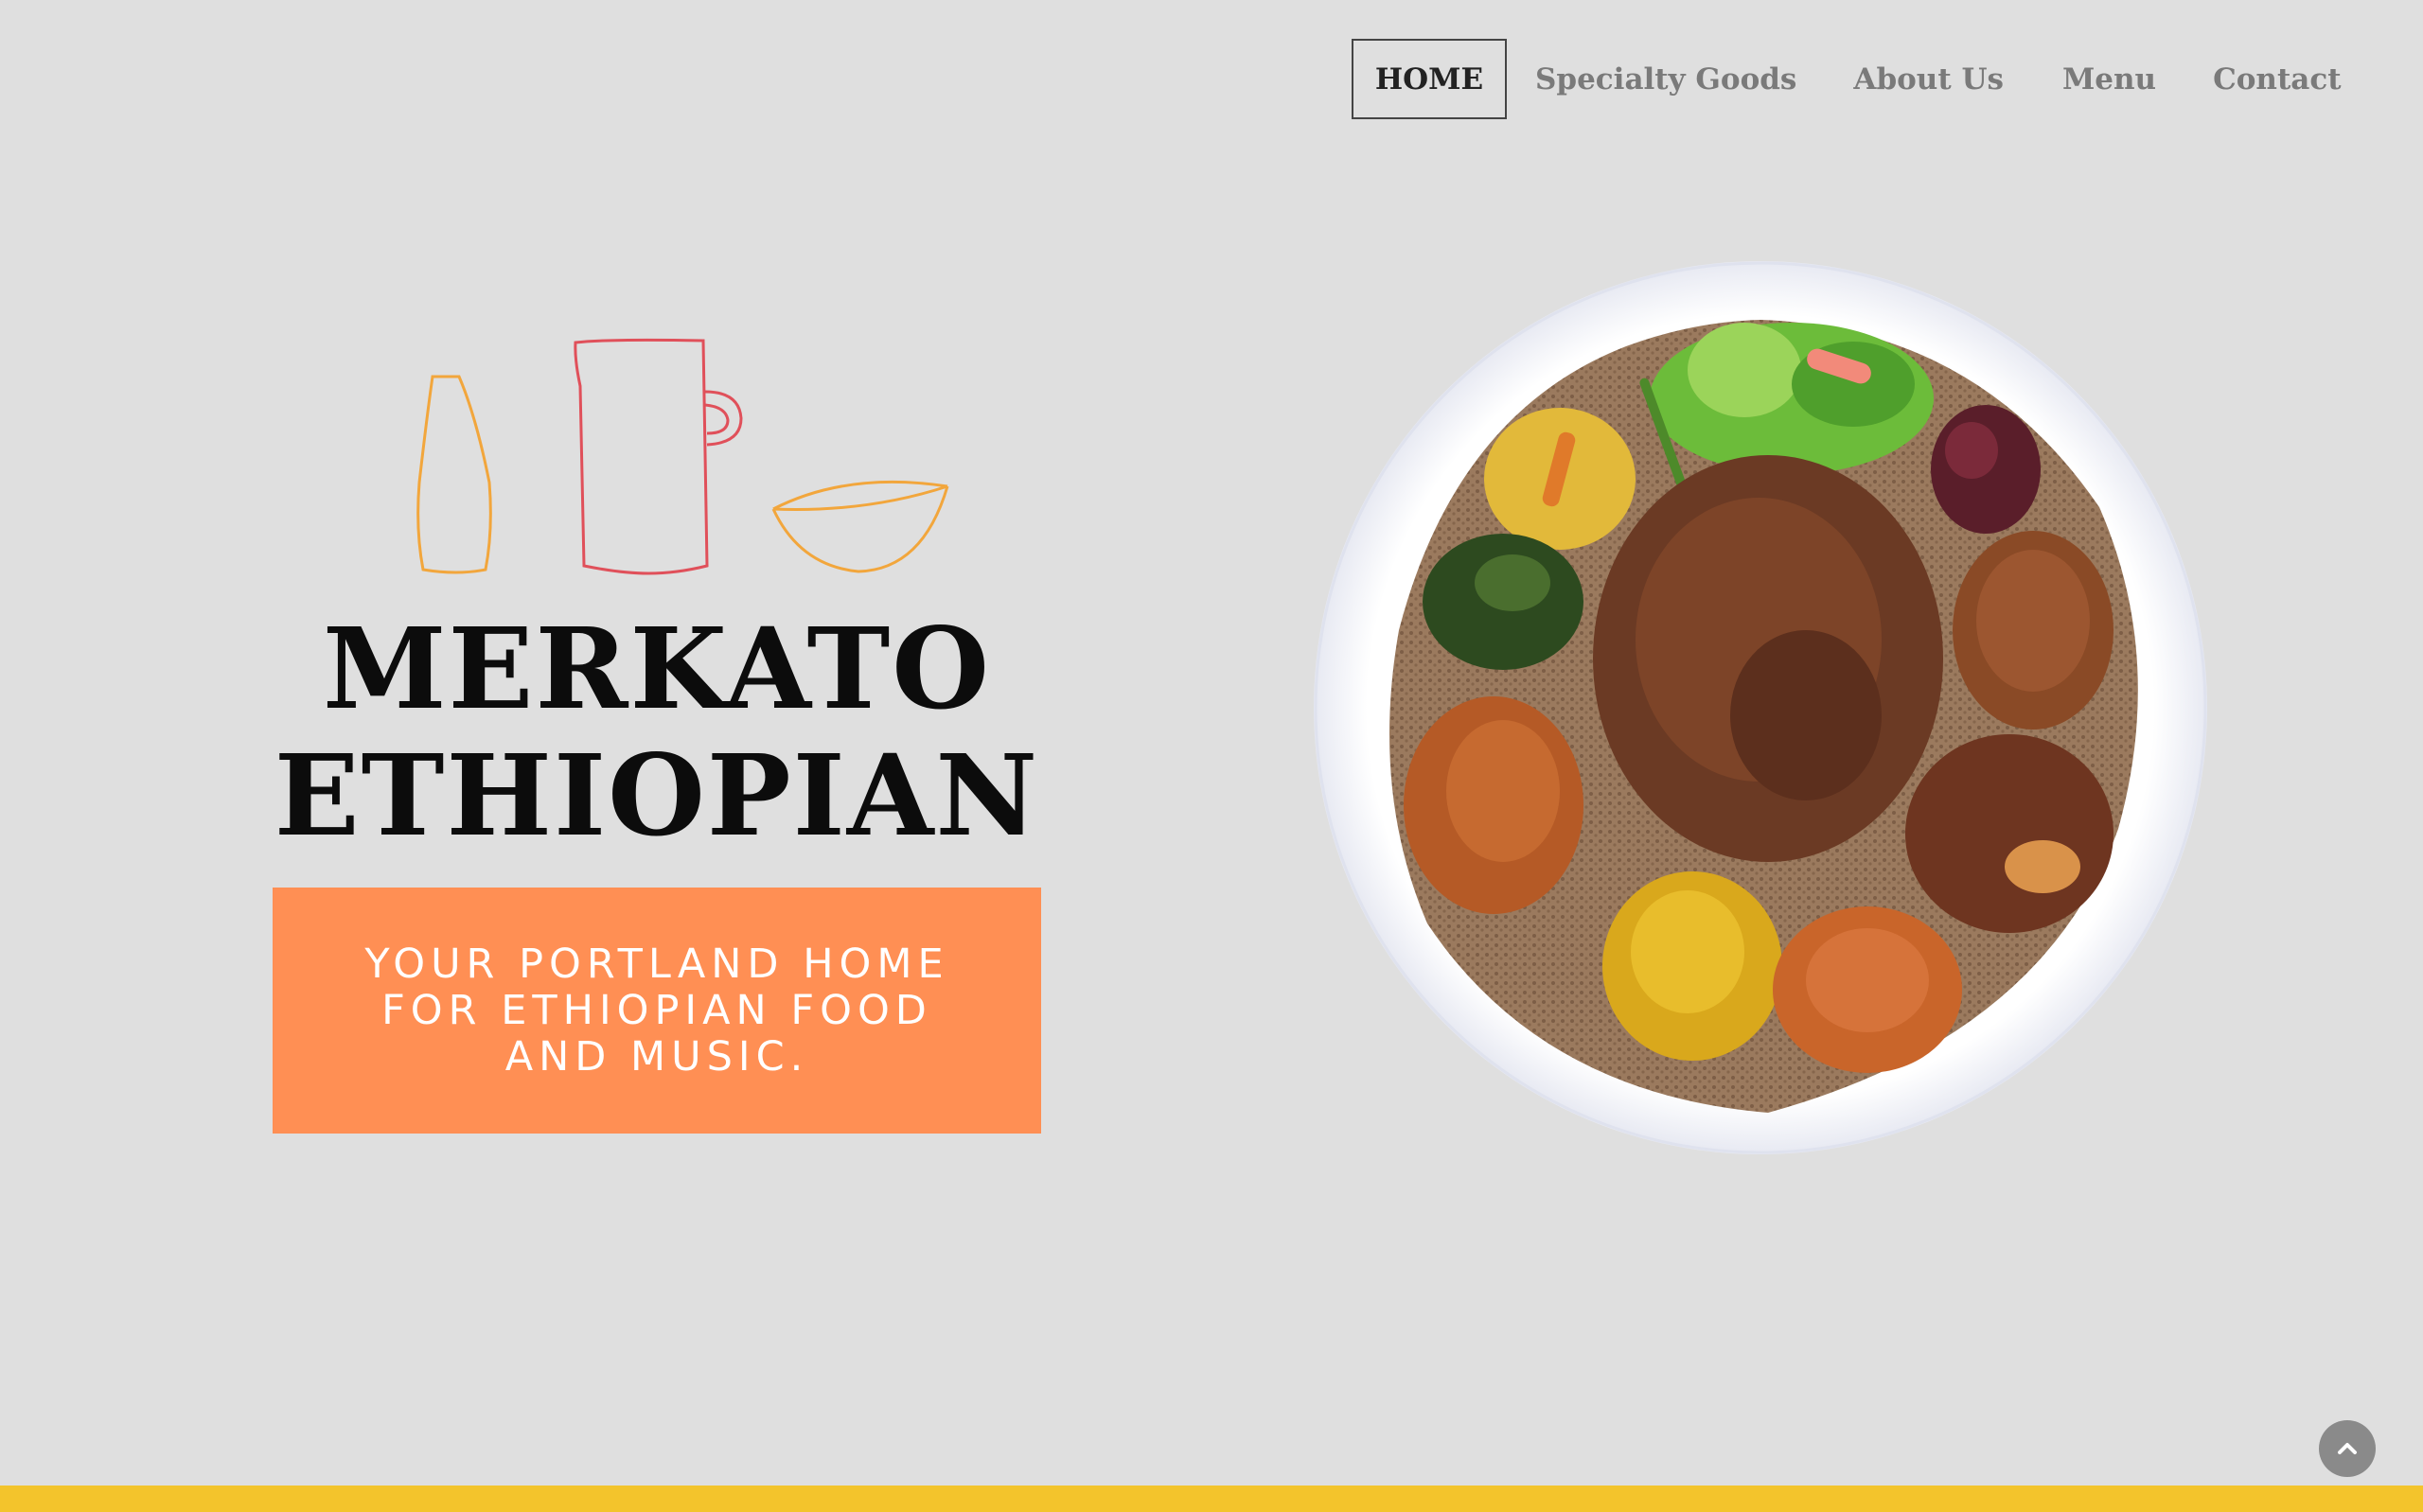 The width and height of the screenshot is (2423, 1512). What do you see at coordinates (658, 457) in the screenshot?
I see `jug-icon` at bounding box center [658, 457].